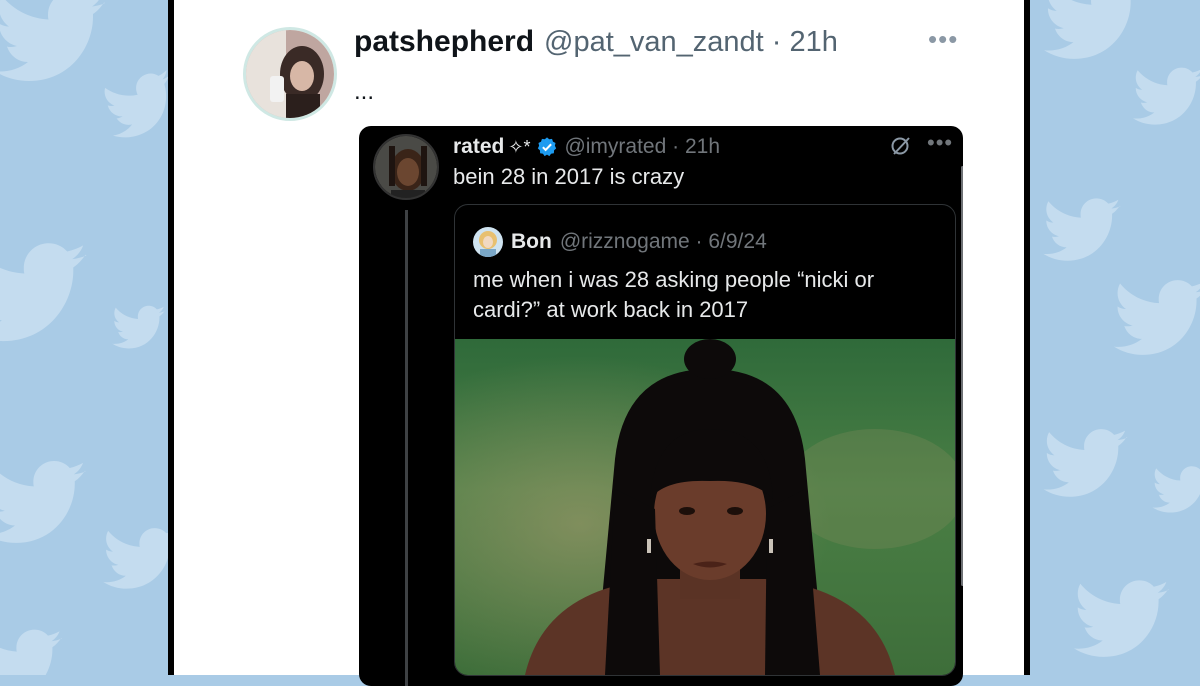 This screenshot has width=1200, height=686. I want to click on rated-avatar, so click(406, 167).